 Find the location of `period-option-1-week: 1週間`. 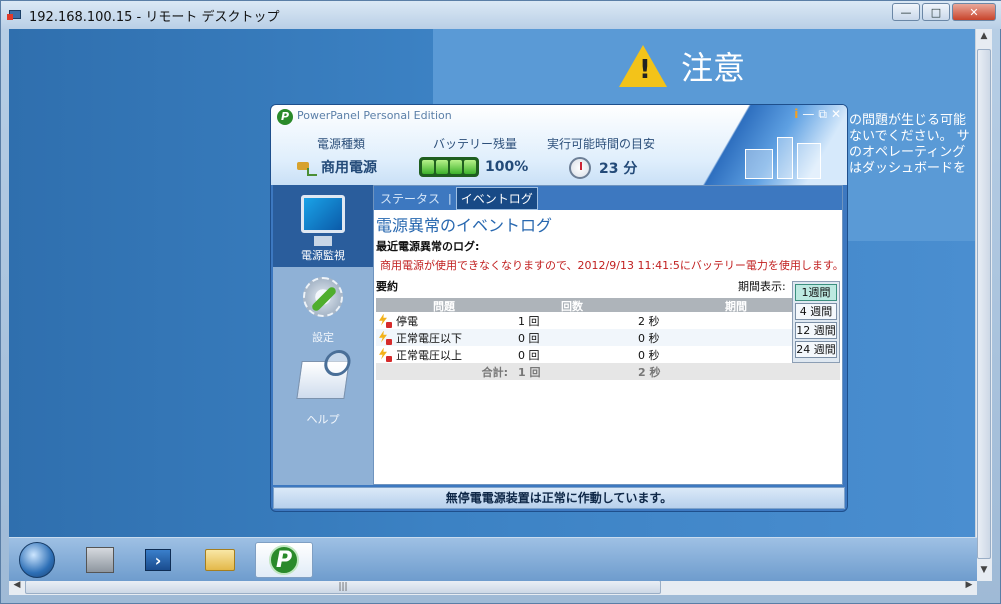

period-option-1-week: 1週間 is located at coordinates (816, 292).